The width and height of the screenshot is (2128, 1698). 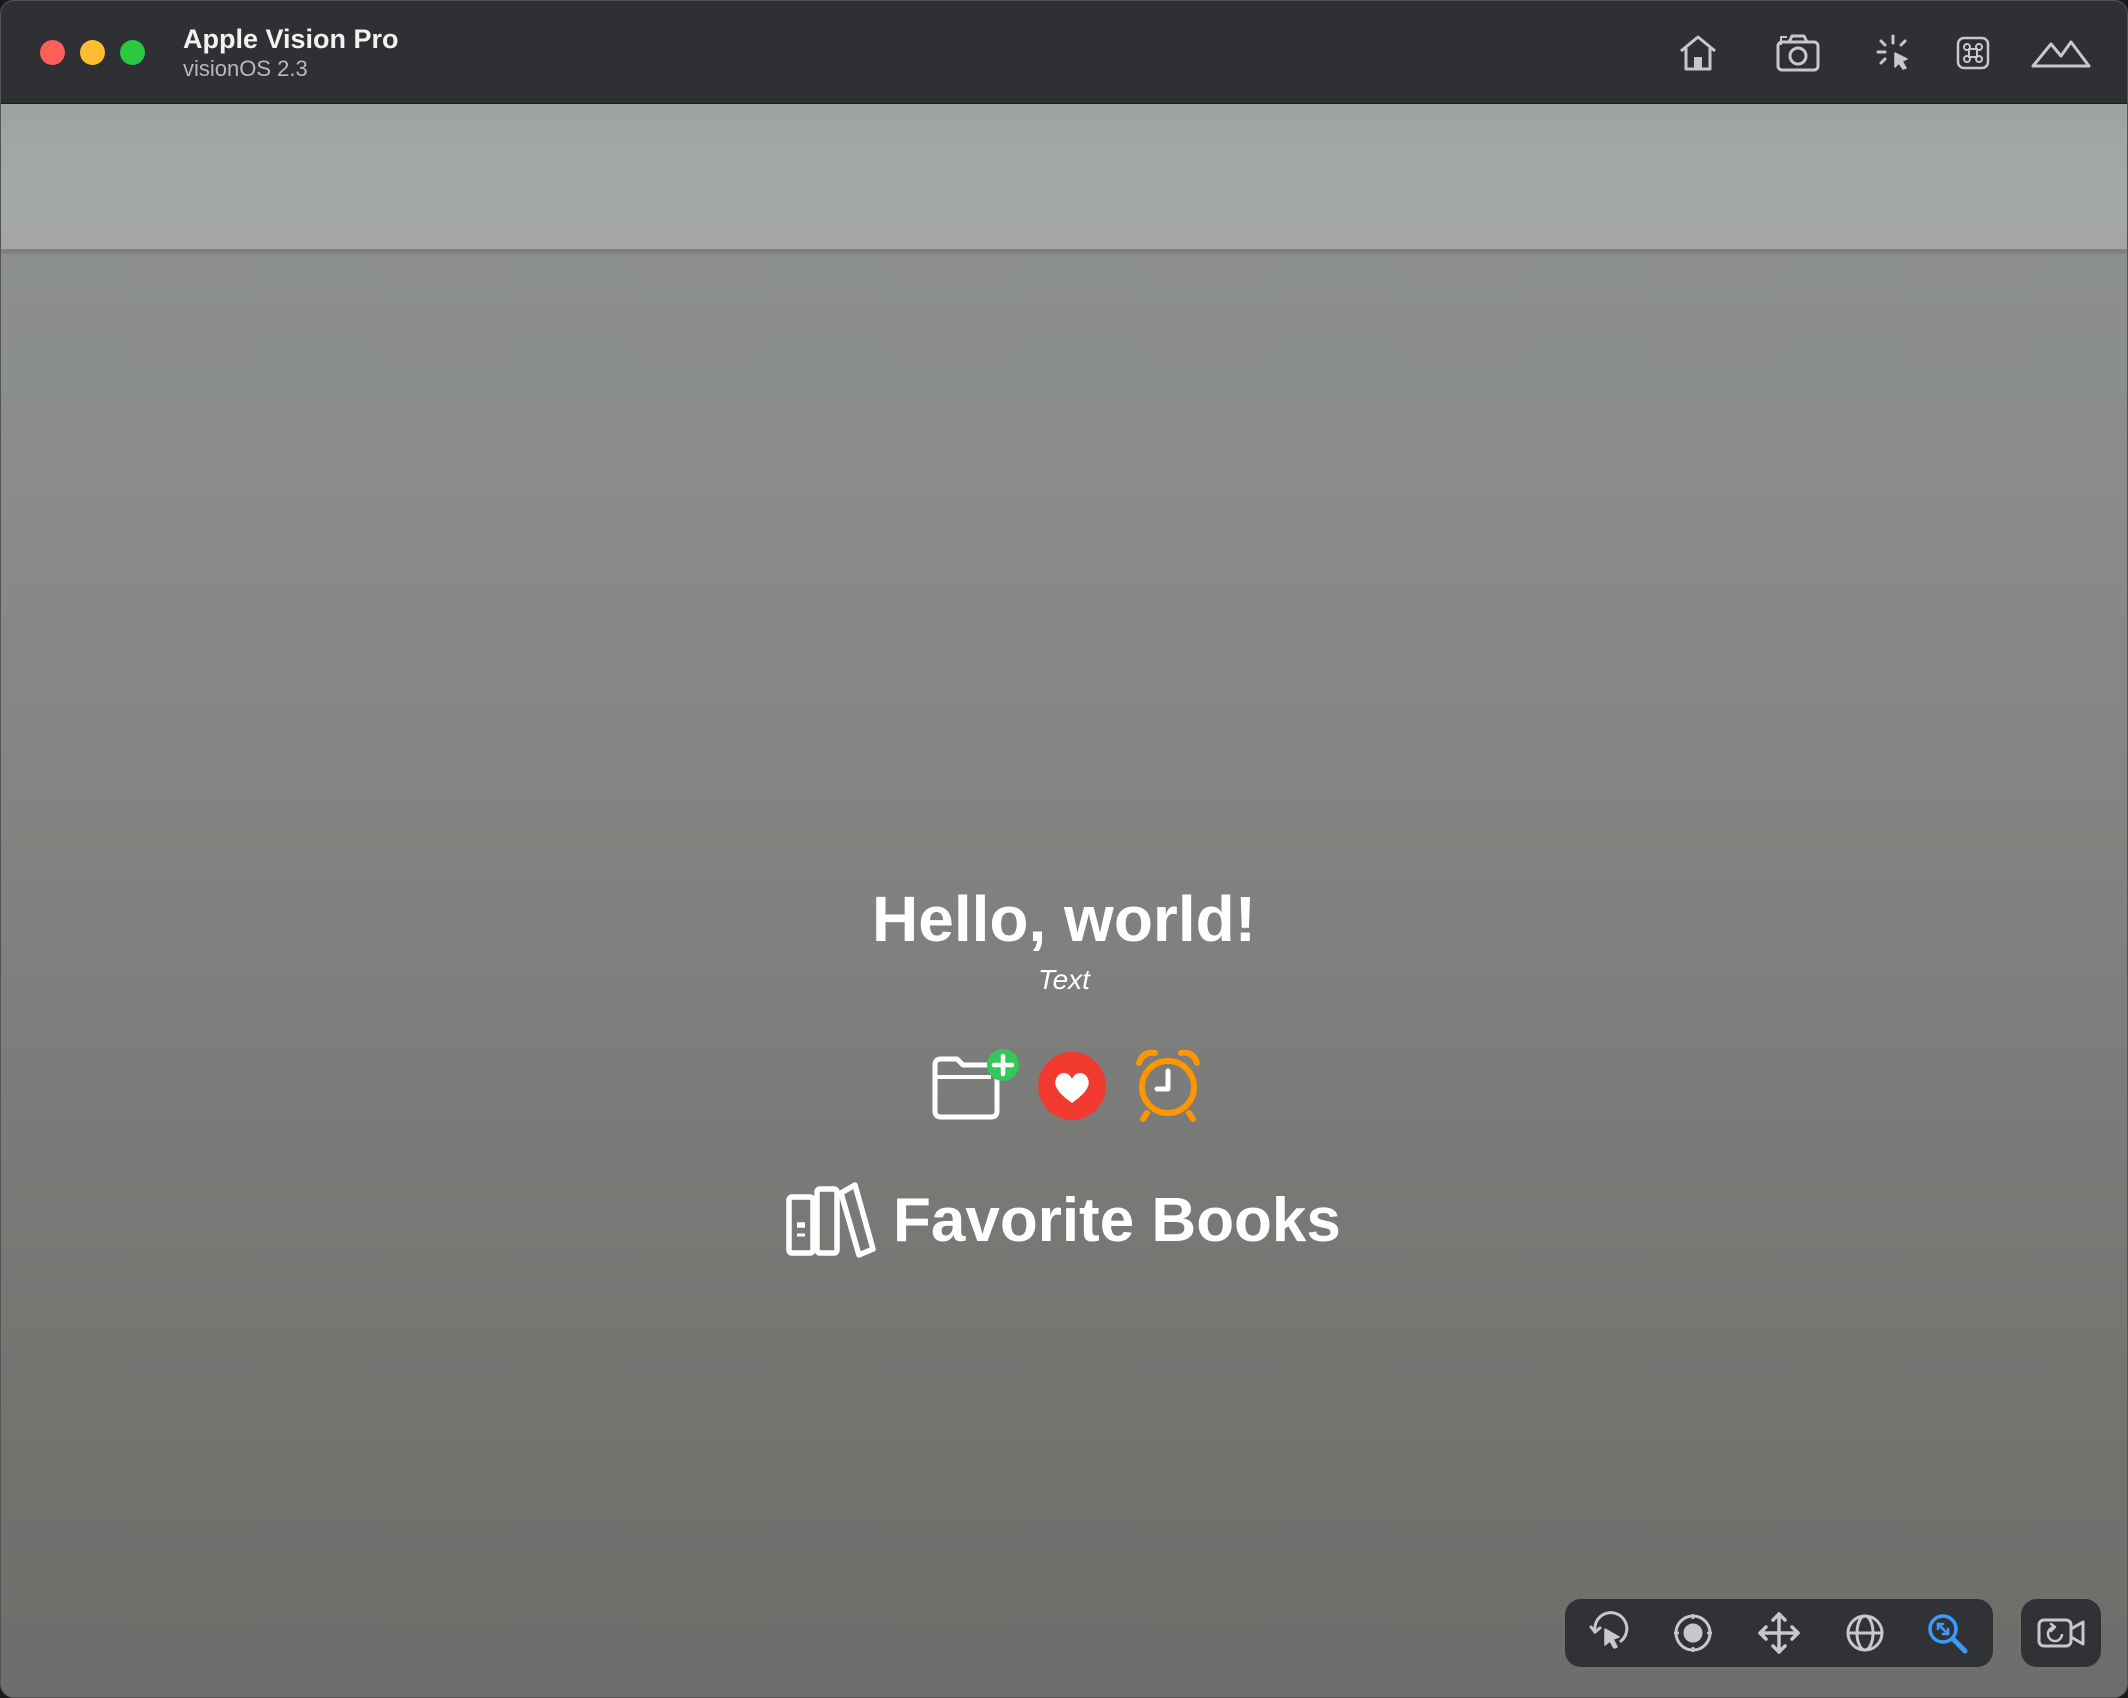 I want to click on window-title-block: Apple Vision Pro visionOS 2.3, so click(x=291, y=53).